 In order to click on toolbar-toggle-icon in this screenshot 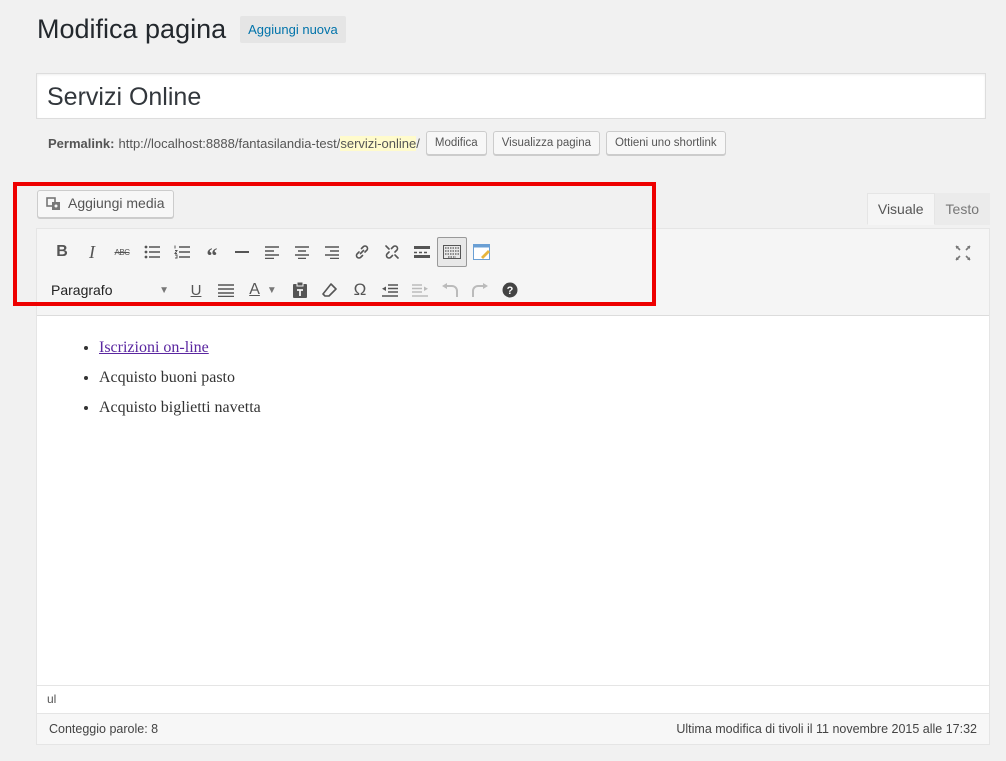, I will do `click(452, 252)`.